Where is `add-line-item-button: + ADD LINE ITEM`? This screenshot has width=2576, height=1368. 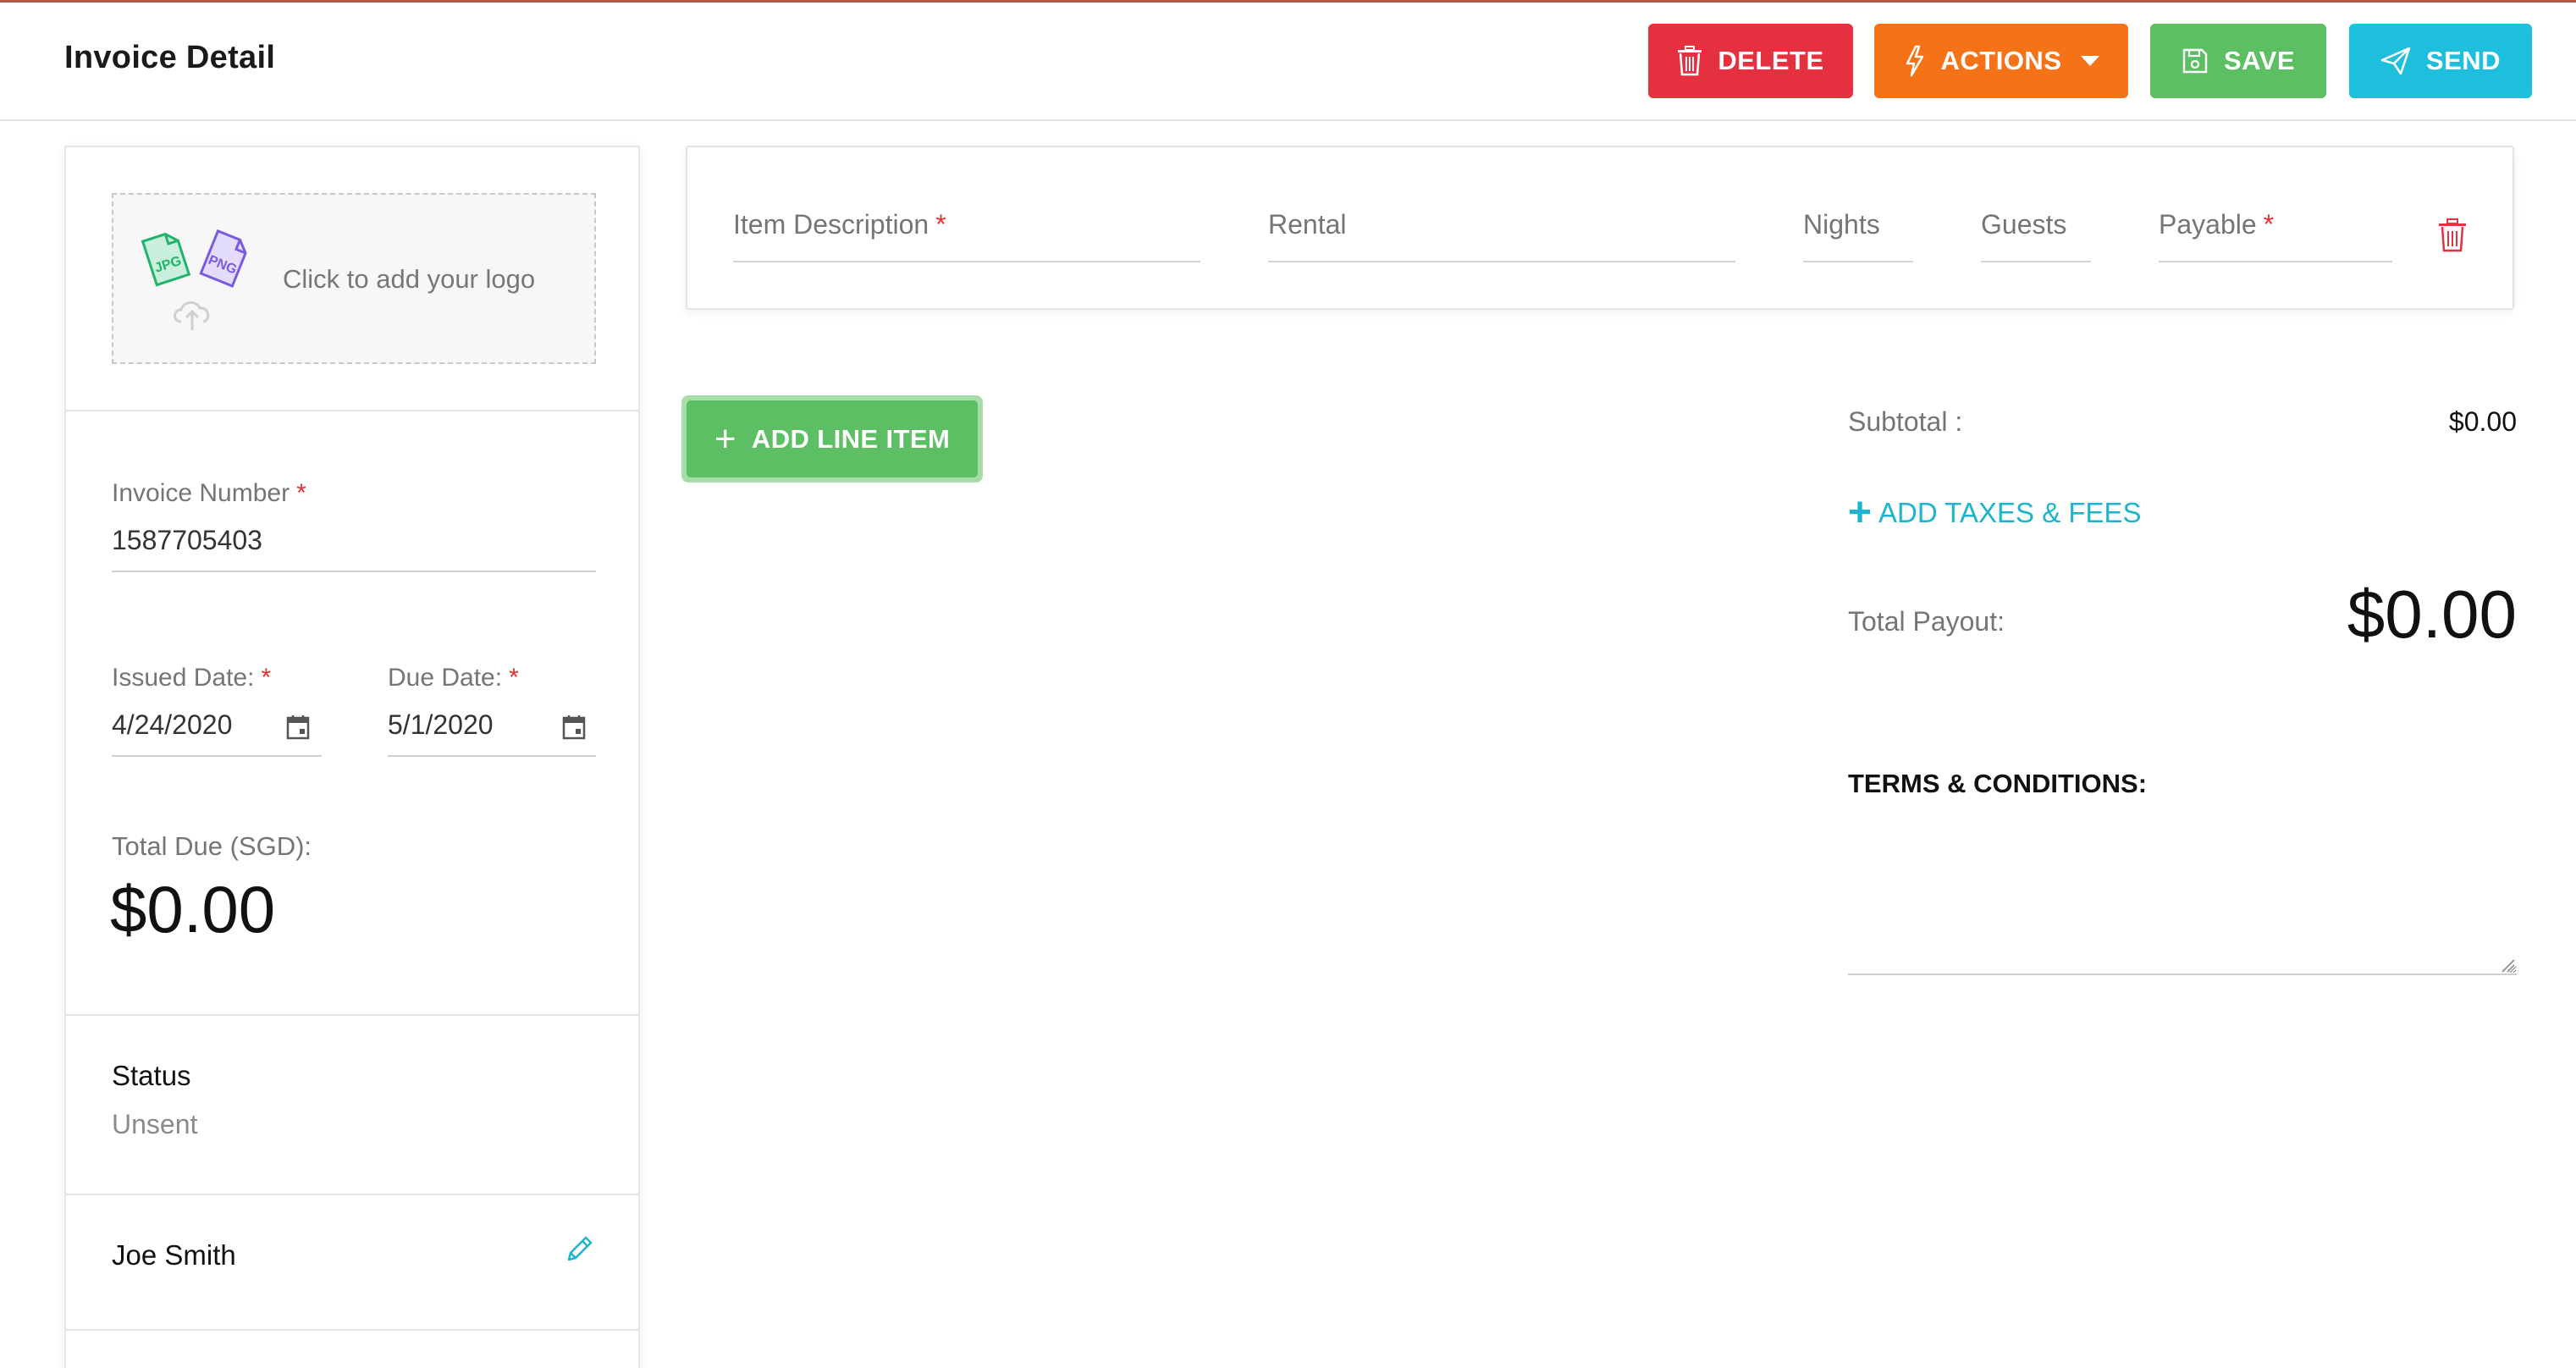 add-line-item-button: + ADD LINE ITEM is located at coordinates (832, 439).